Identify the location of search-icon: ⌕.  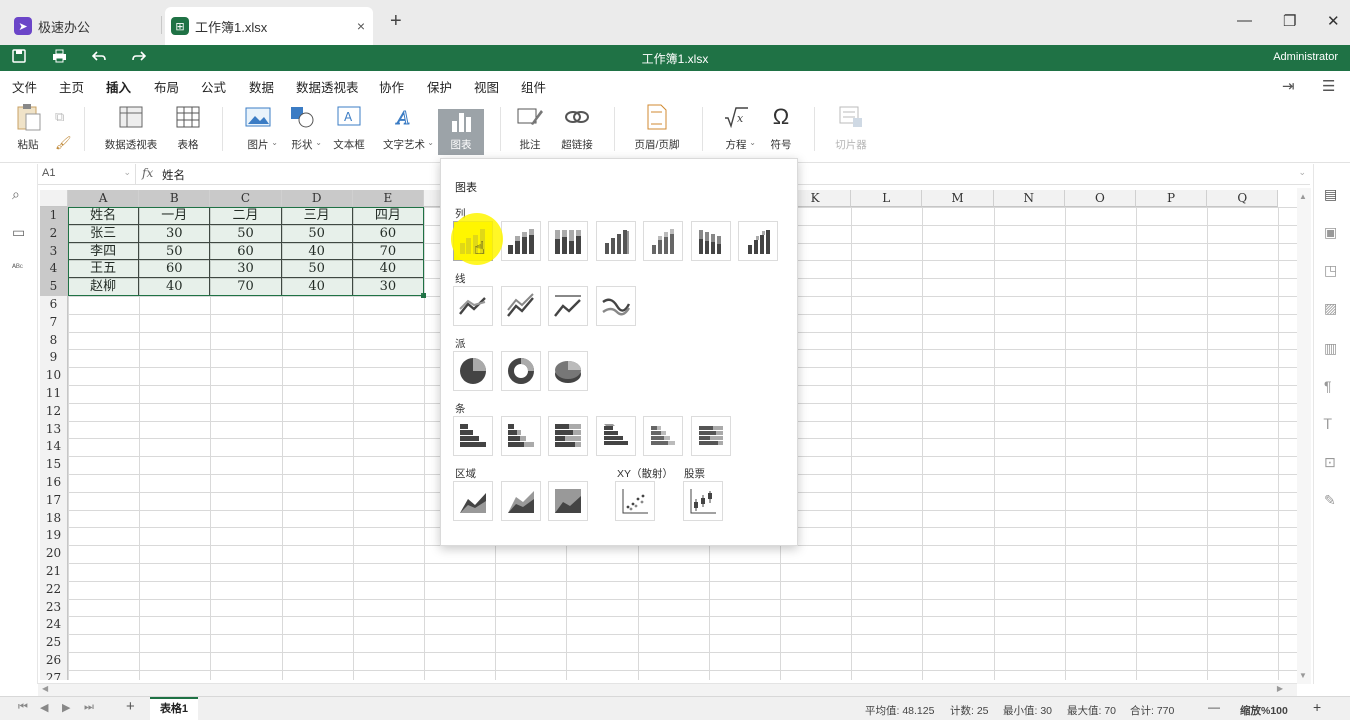
(16, 194).